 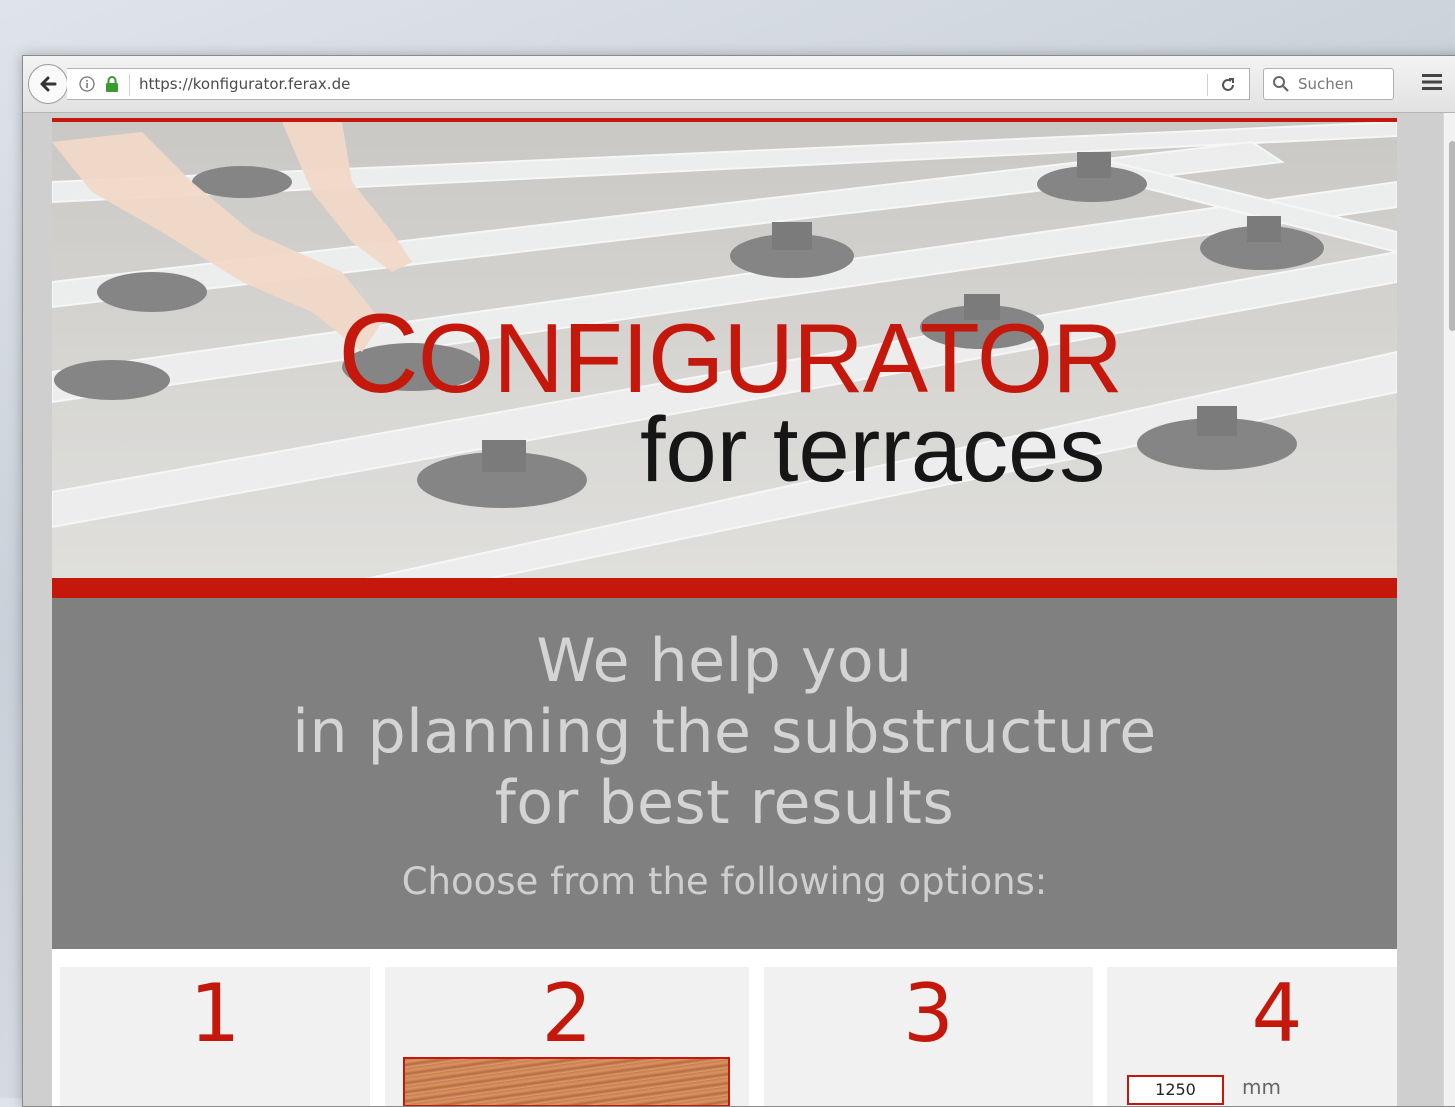 I want to click on arrow-left-icon, so click(x=48, y=84).